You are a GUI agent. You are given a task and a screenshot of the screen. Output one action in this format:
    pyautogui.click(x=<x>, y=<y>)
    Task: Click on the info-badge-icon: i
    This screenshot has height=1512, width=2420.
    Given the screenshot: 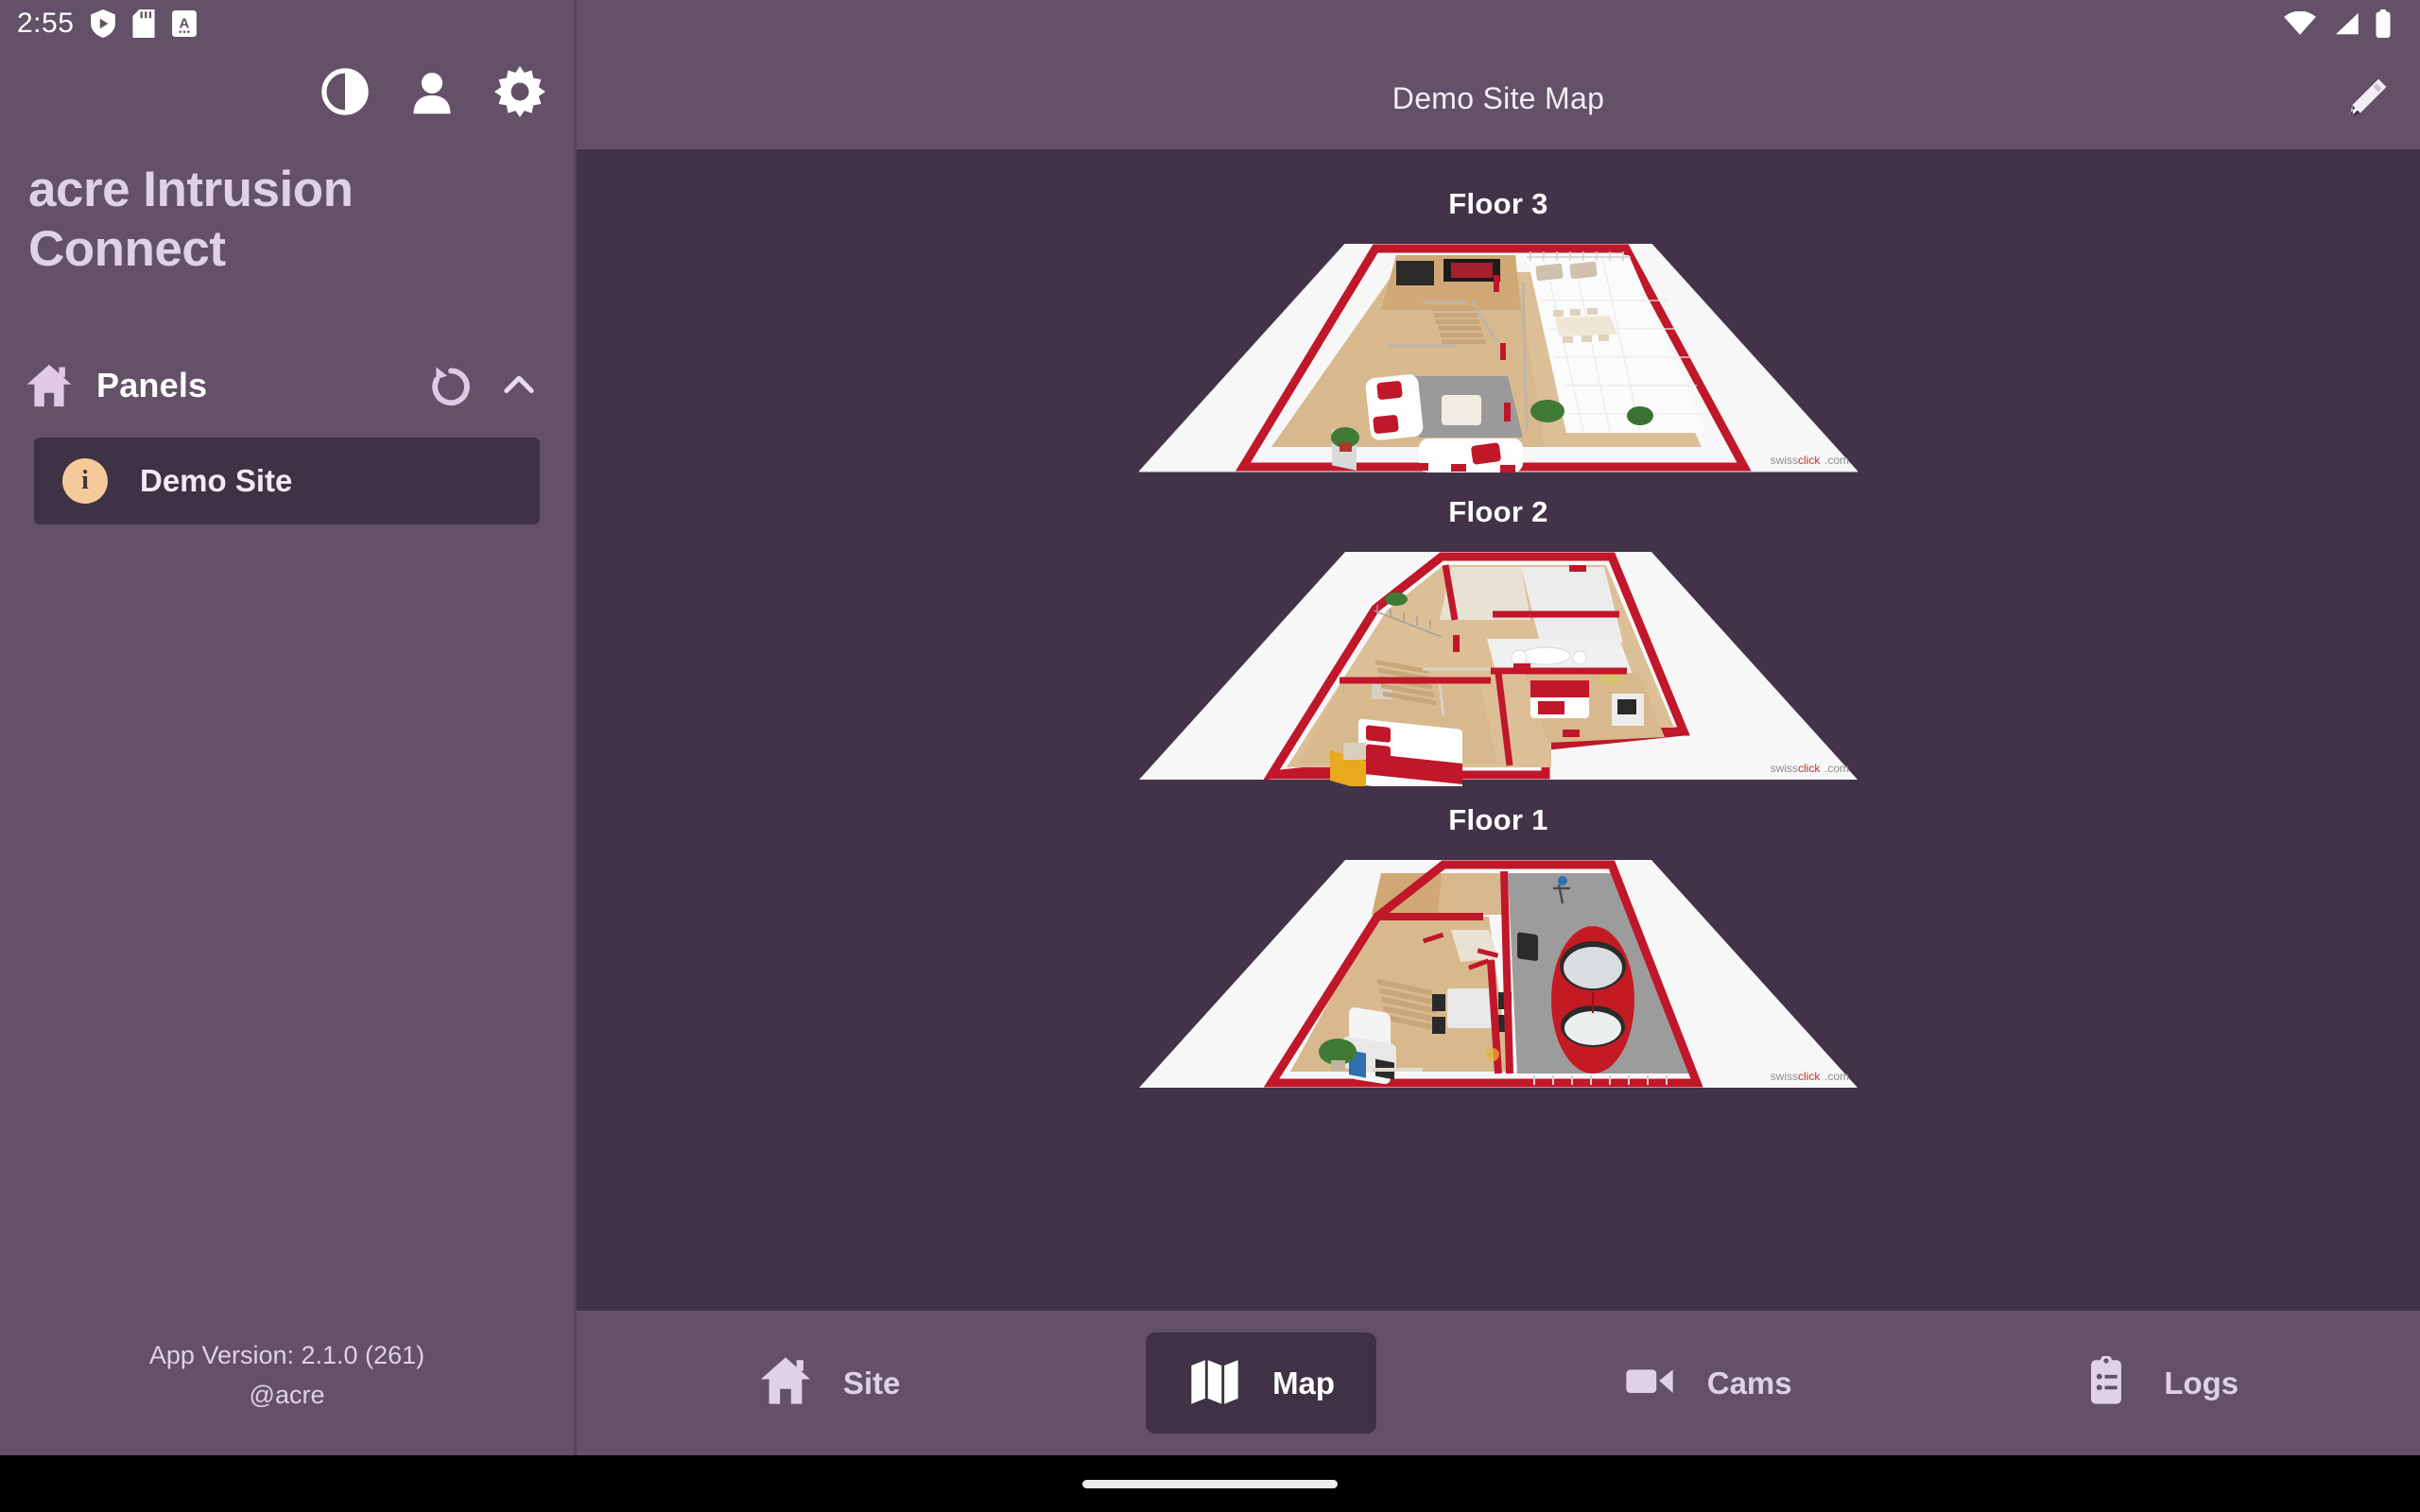 What is the action you would take?
    pyautogui.click(x=85, y=481)
    